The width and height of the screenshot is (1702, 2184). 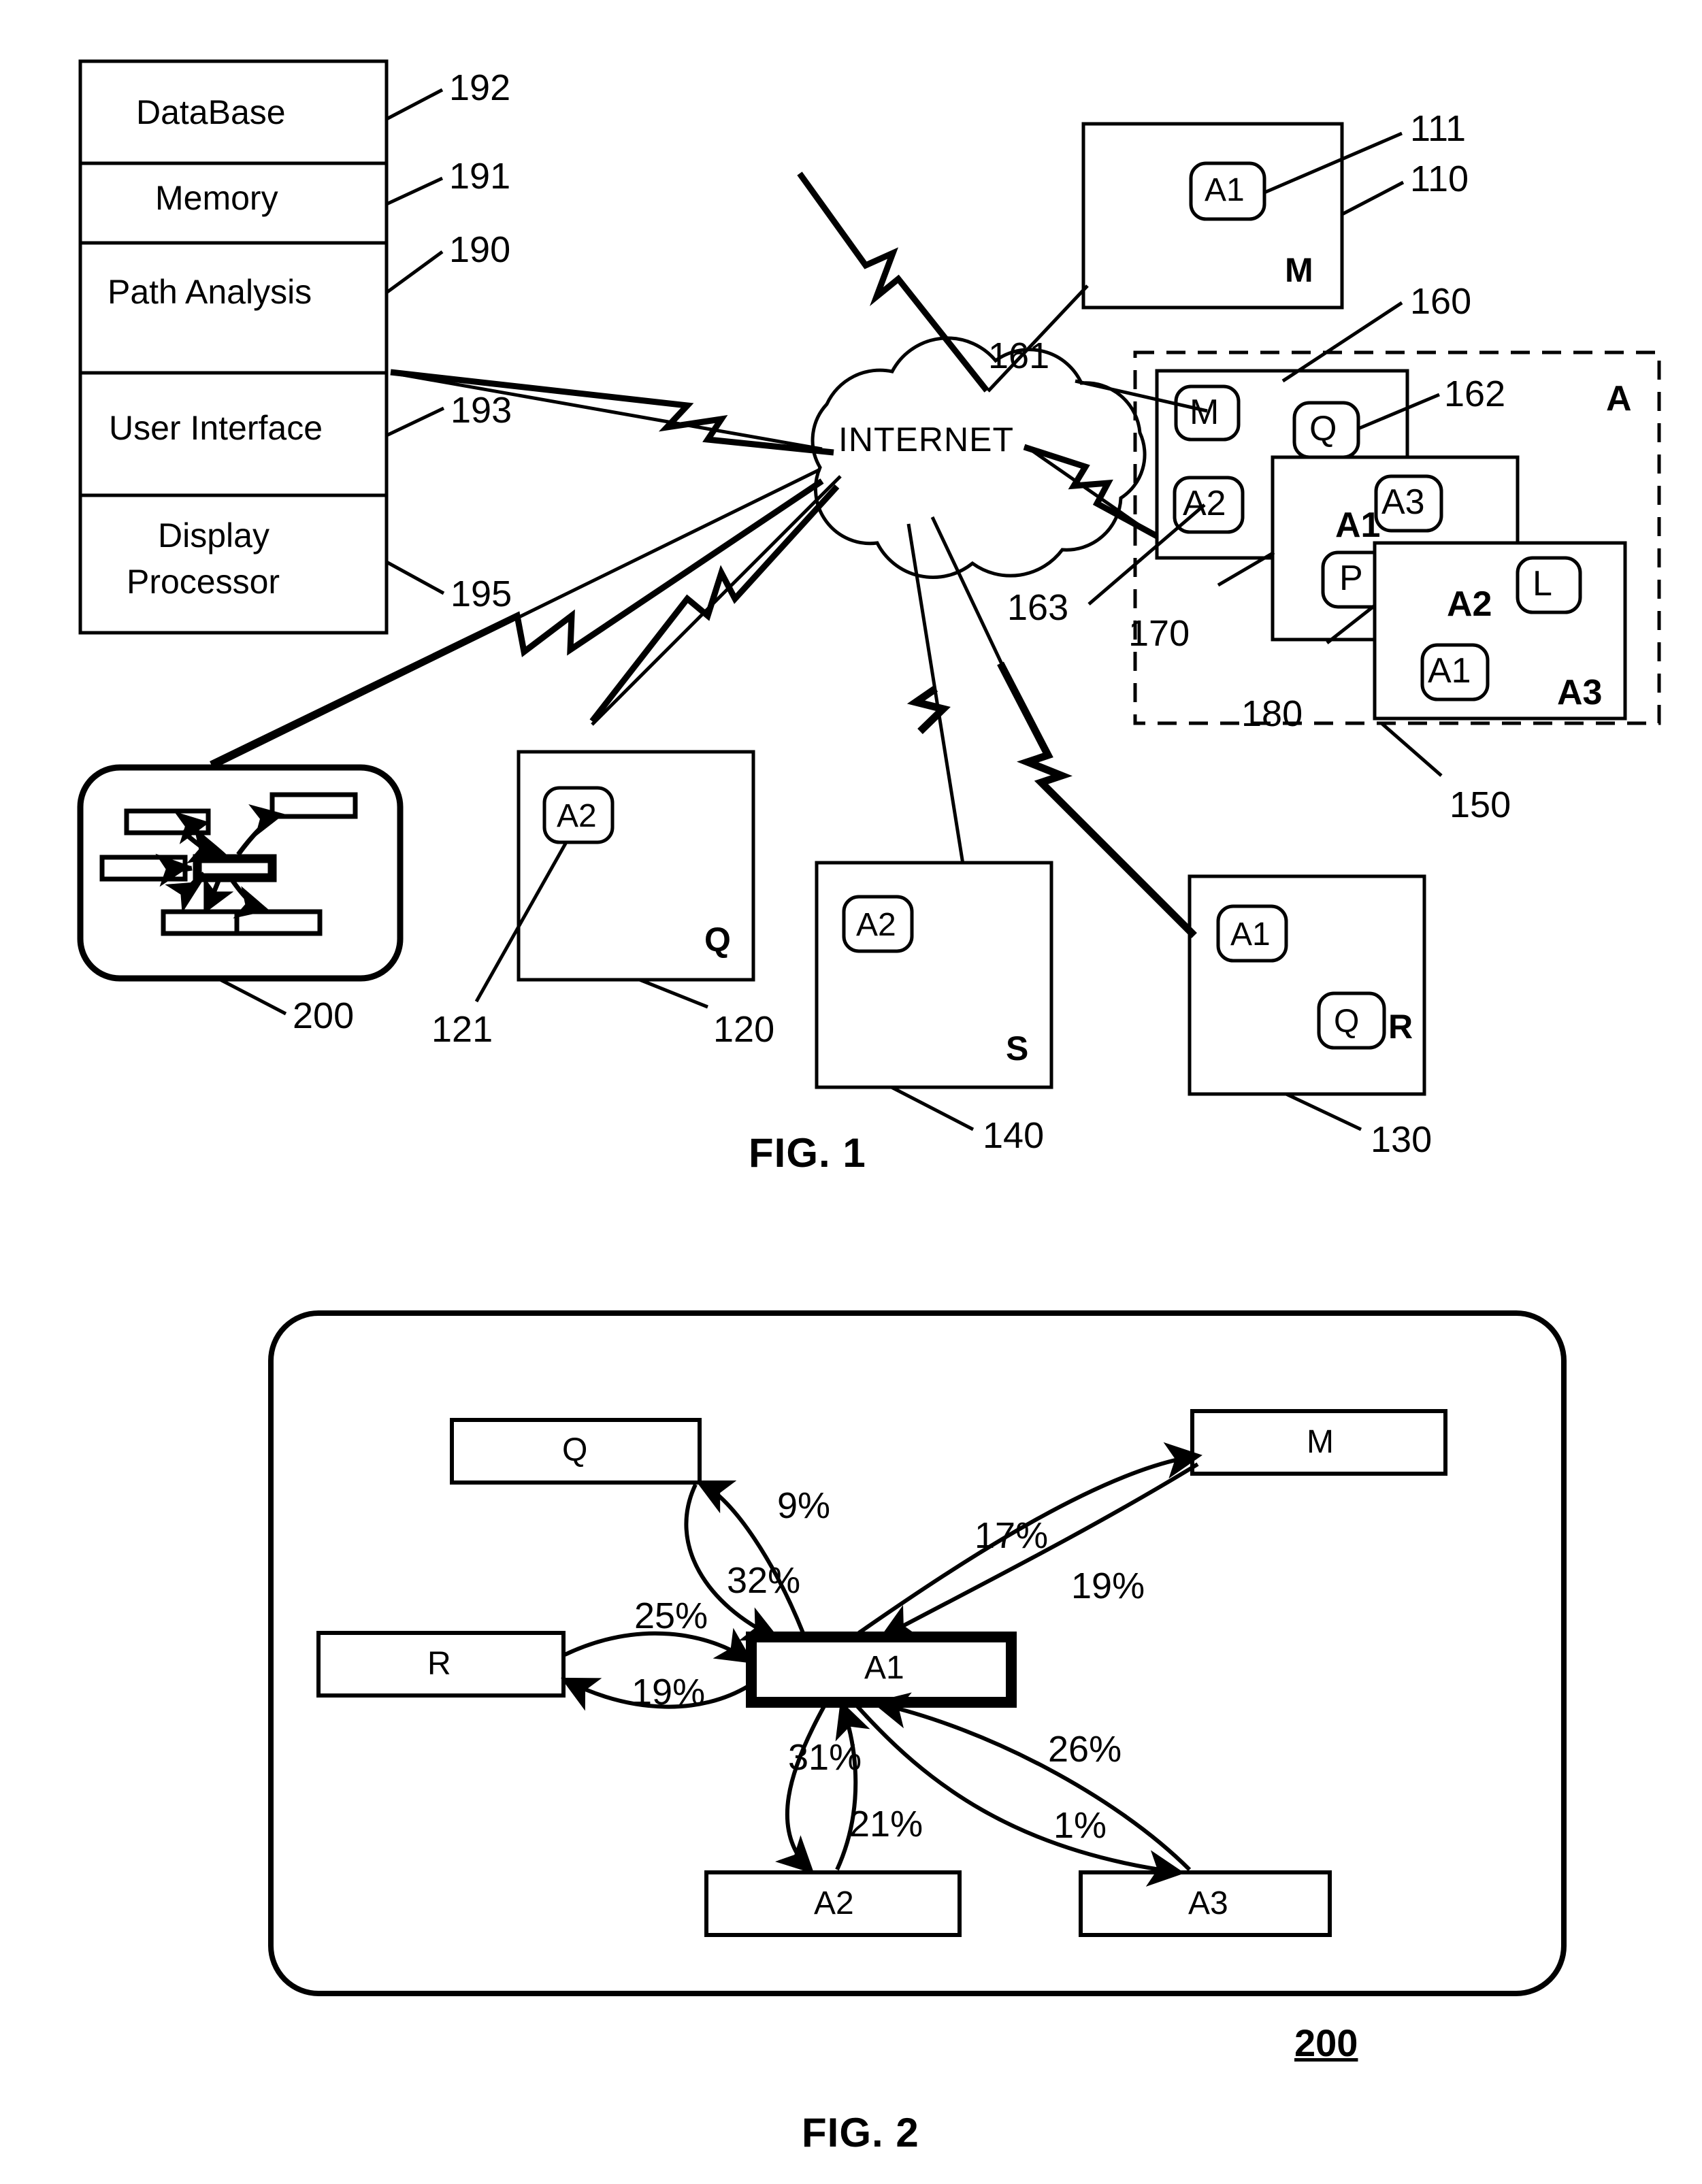 What do you see at coordinates (886, 1824) in the screenshot?
I see `fig2-edge-label-a2-a1: 21%` at bounding box center [886, 1824].